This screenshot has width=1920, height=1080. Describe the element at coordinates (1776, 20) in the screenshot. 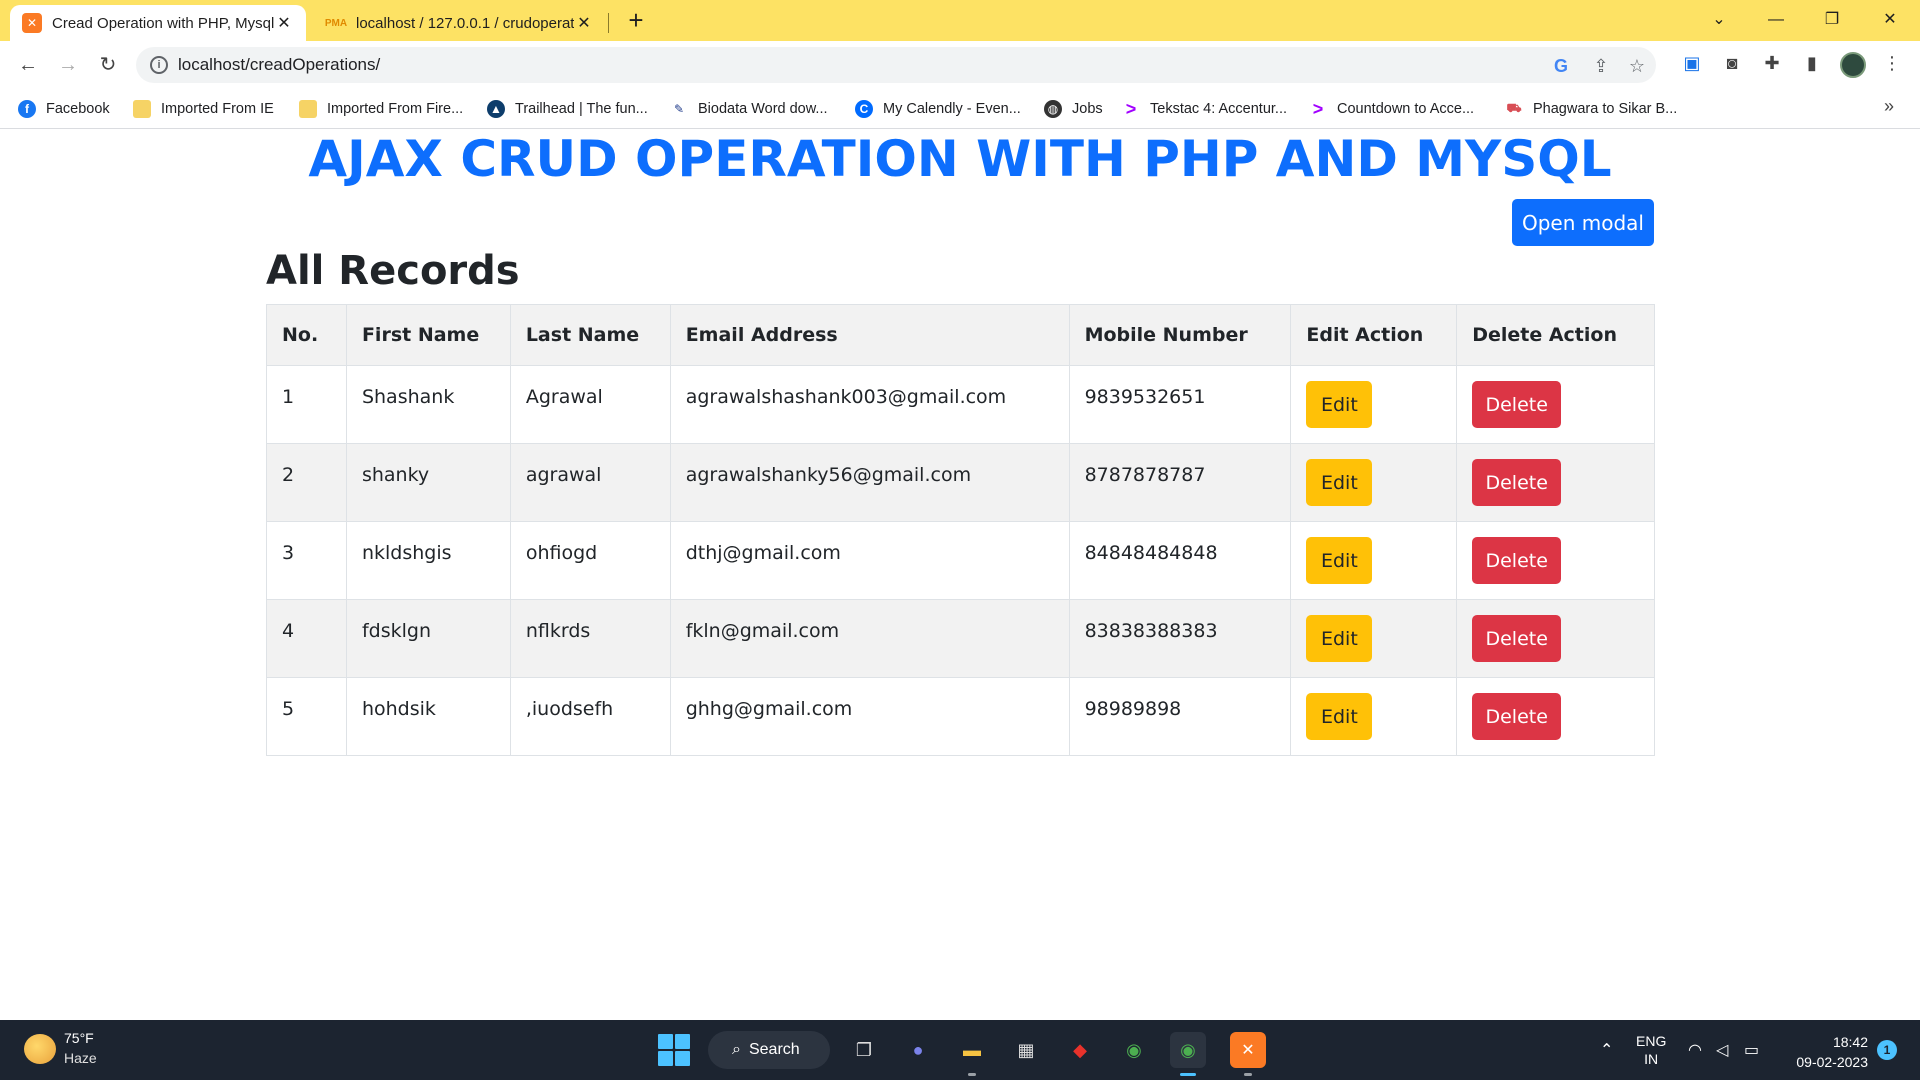

I see `minimize-button: —` at that location.